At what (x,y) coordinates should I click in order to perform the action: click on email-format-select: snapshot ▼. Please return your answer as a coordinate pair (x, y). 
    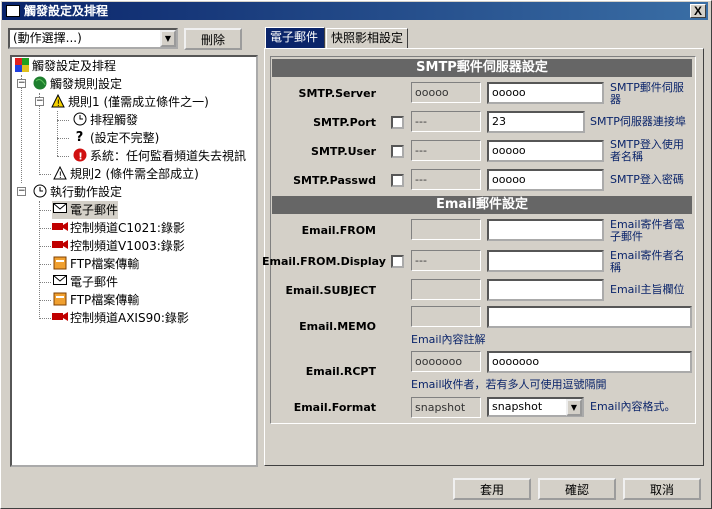
    Looking at the image, I should click on (535, 407).